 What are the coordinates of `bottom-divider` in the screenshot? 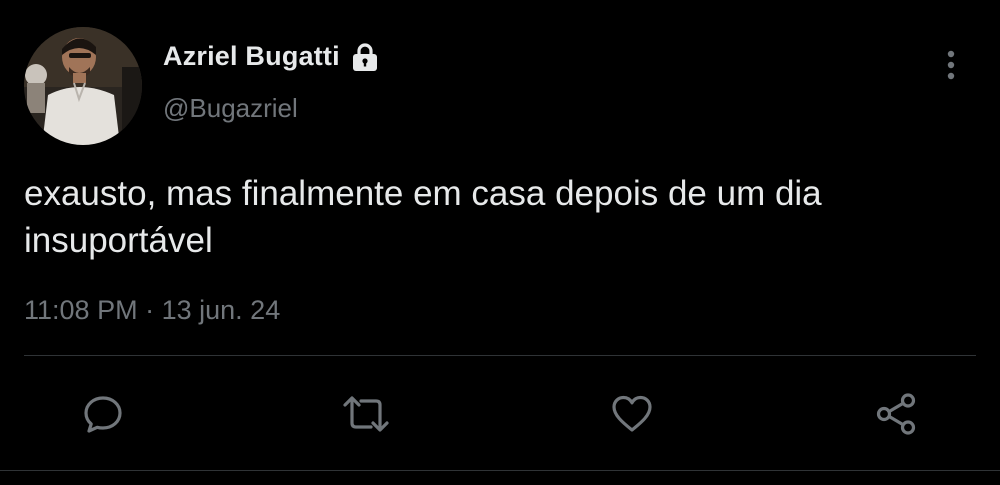 It's located at (500, 470).